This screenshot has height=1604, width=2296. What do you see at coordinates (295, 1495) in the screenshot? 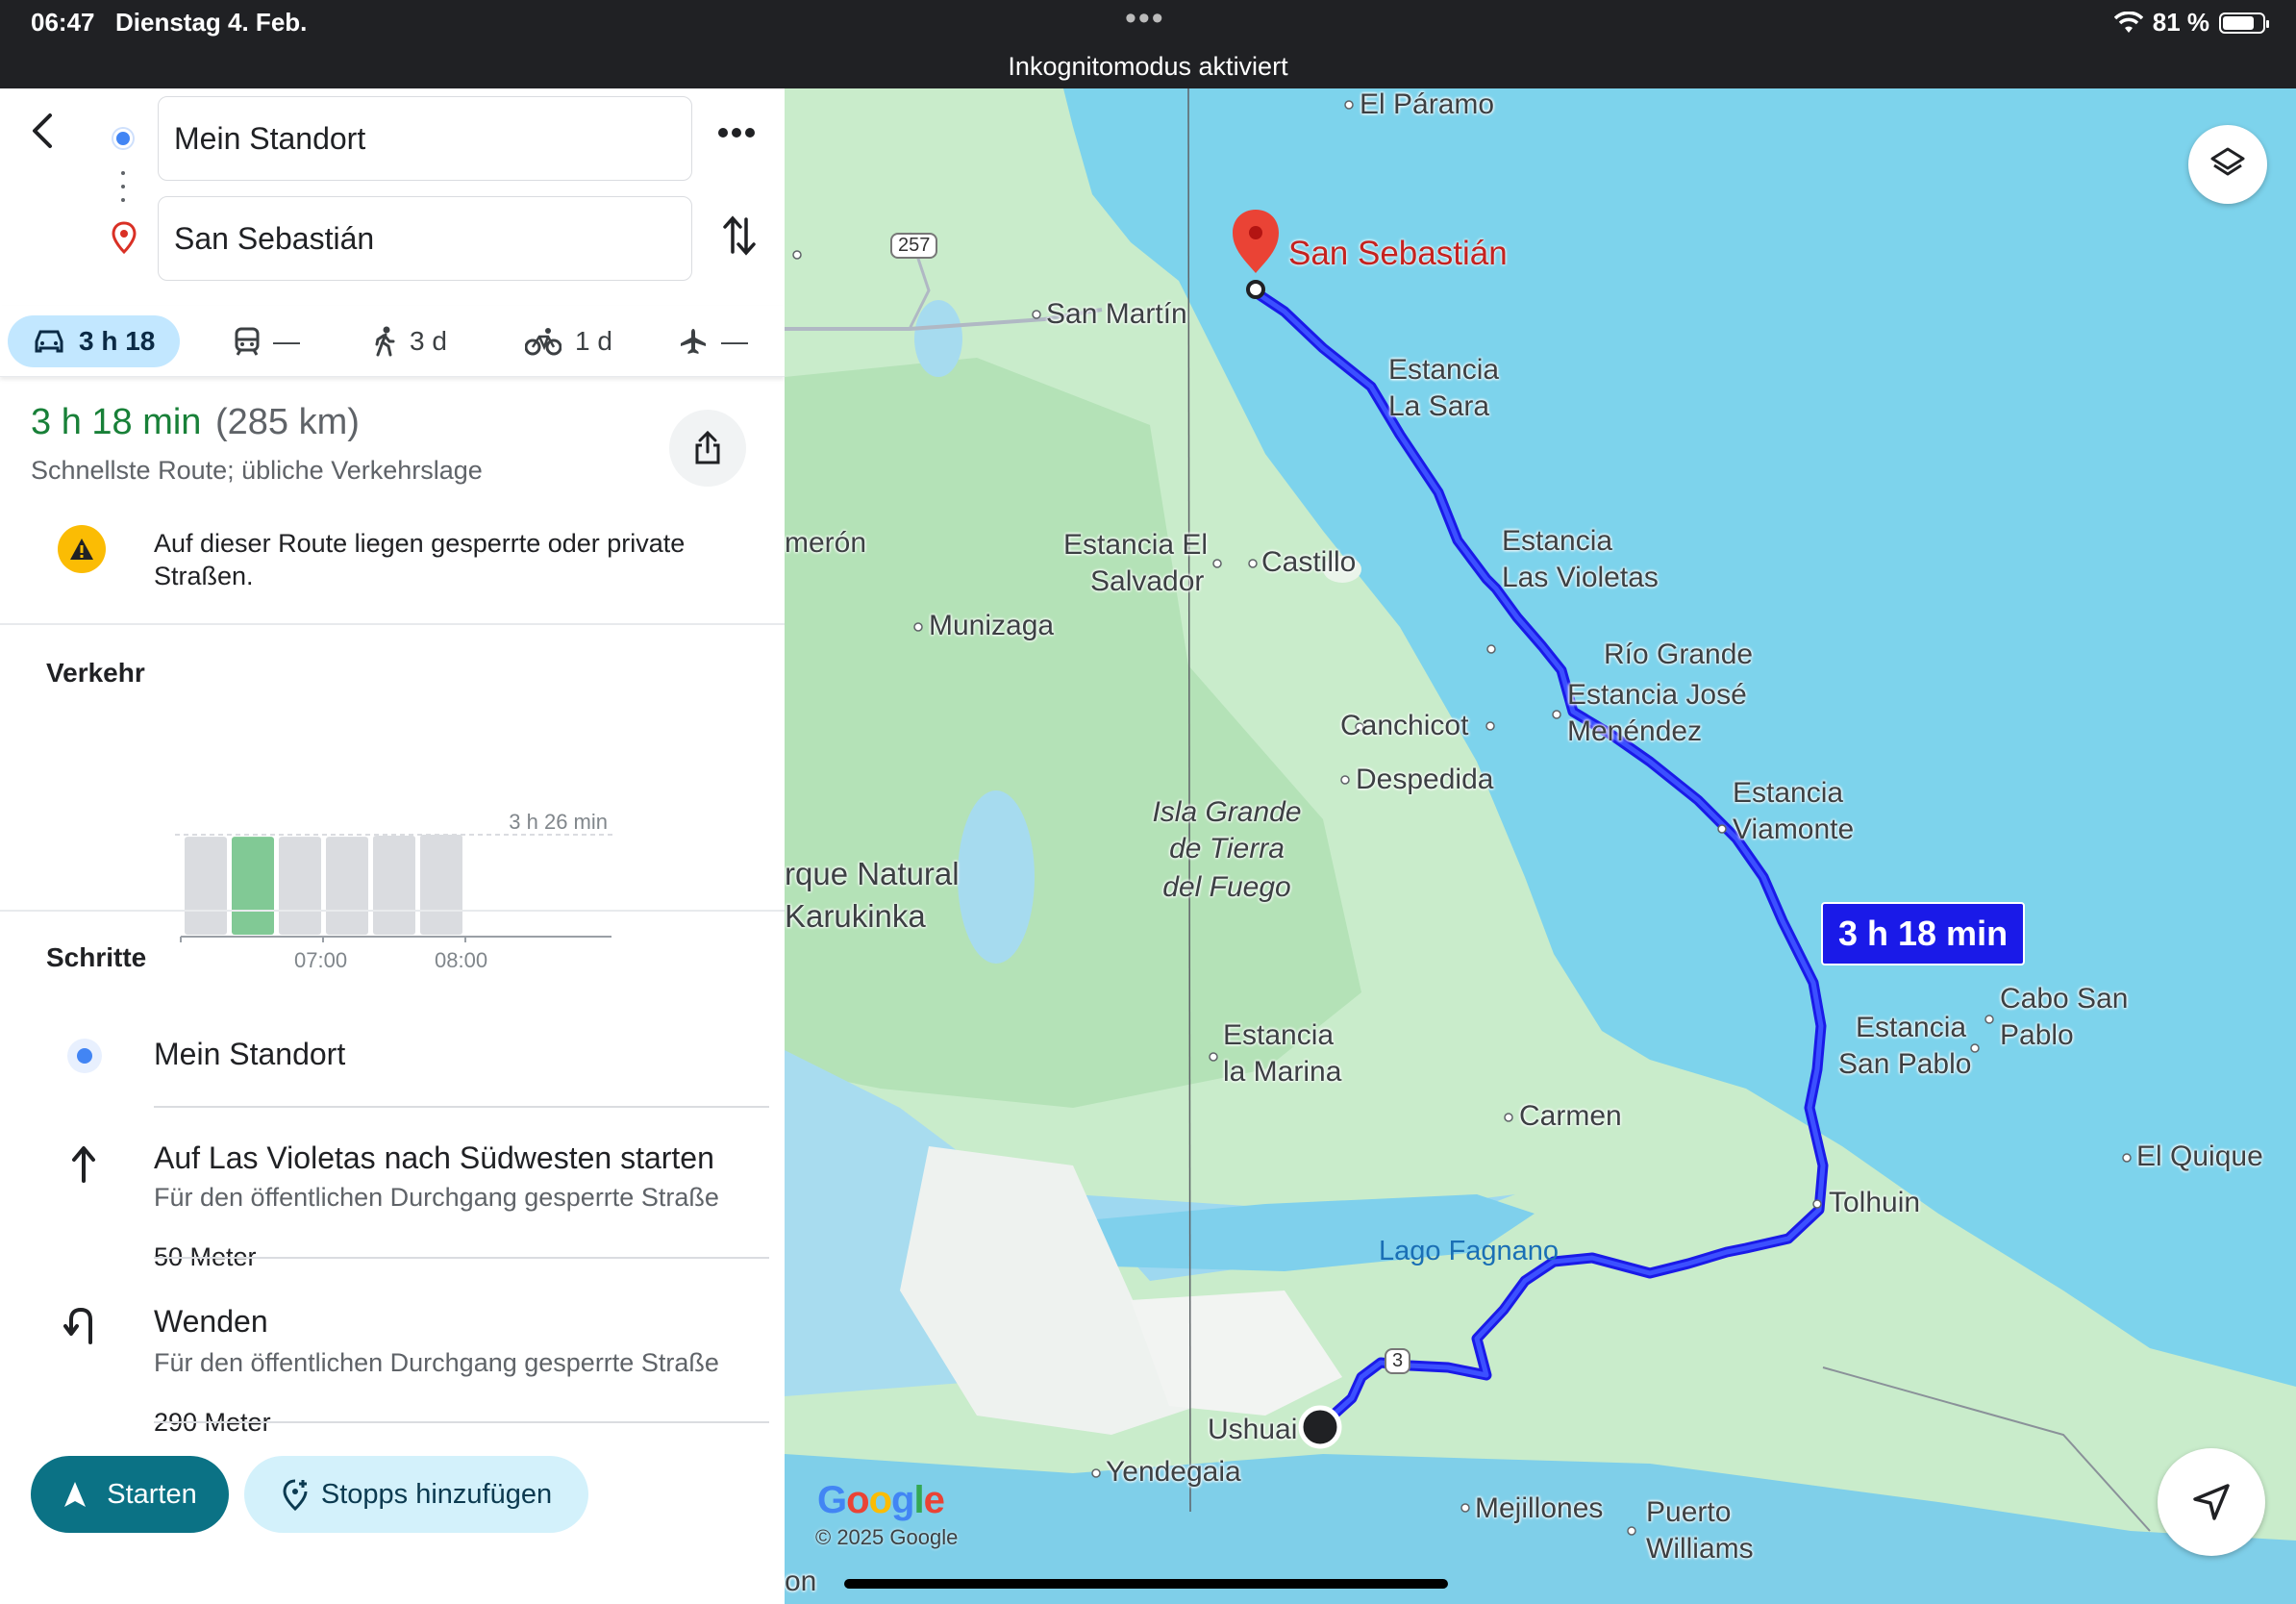
I see `add-location-icon` at bounding box center [295, 1495].